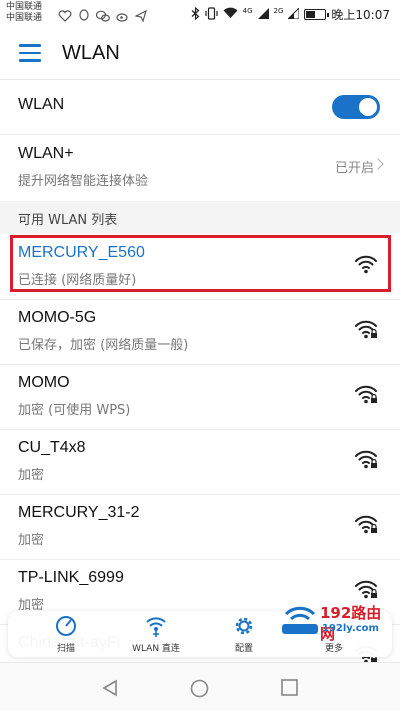  I want to click on network-status: 加密 (可使用 WPS), so click(74, 410).